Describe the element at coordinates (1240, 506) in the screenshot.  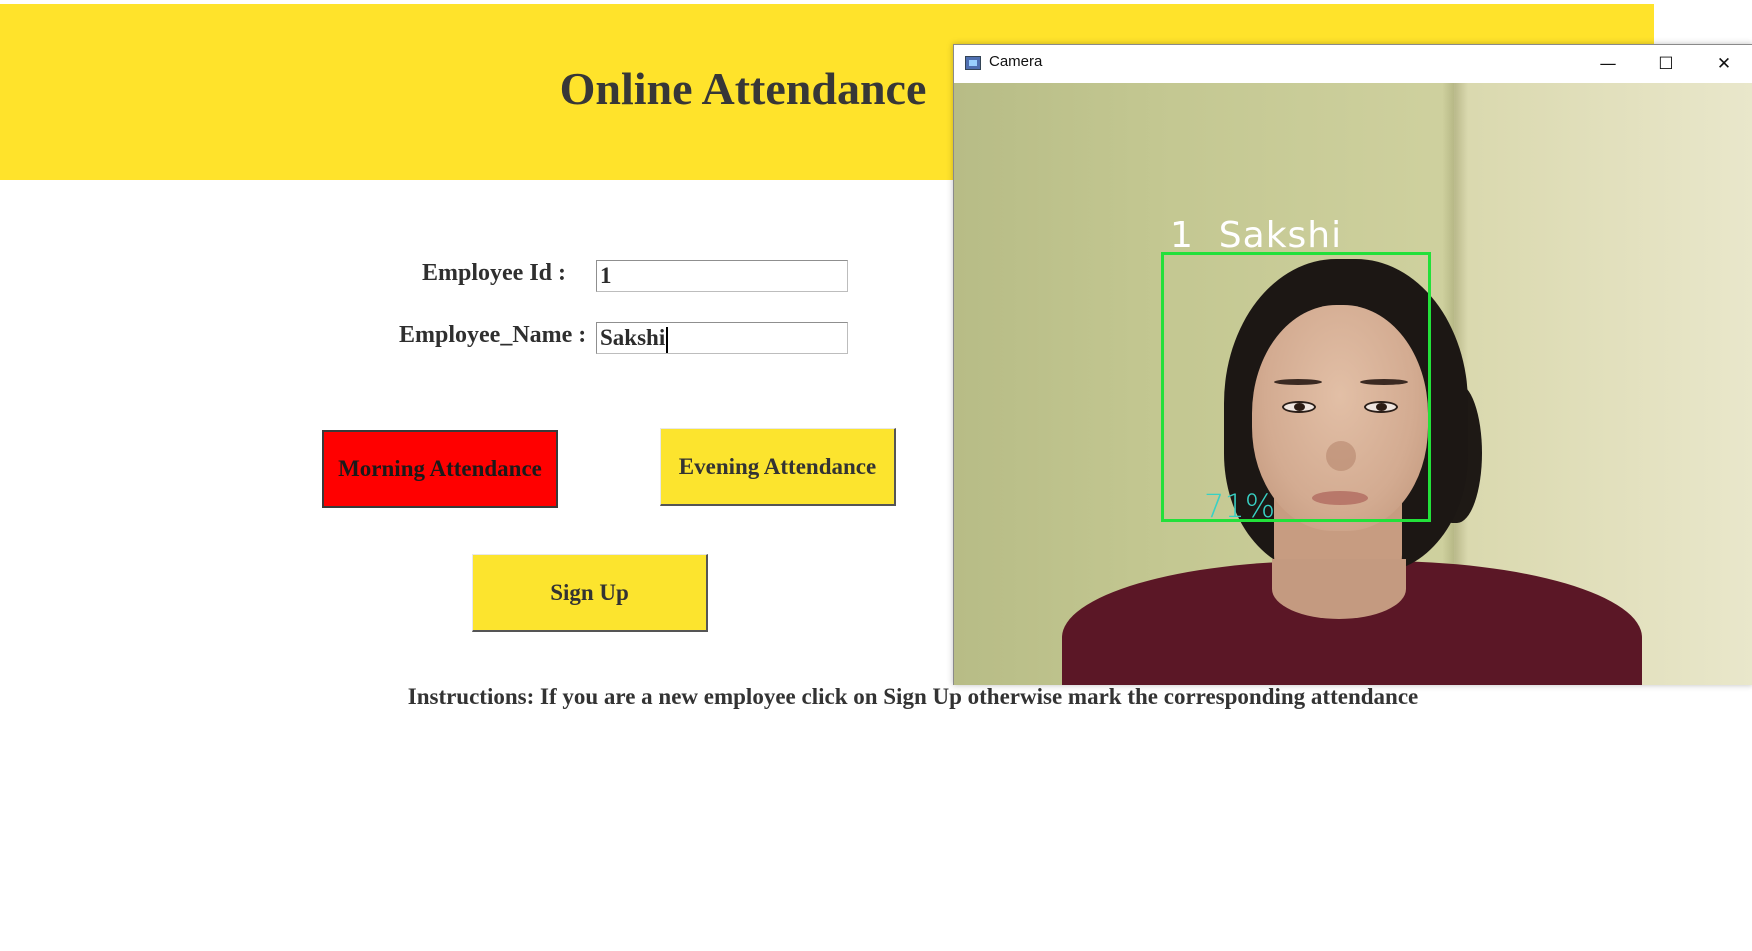
I see `confidence-label: 71%` at that location.